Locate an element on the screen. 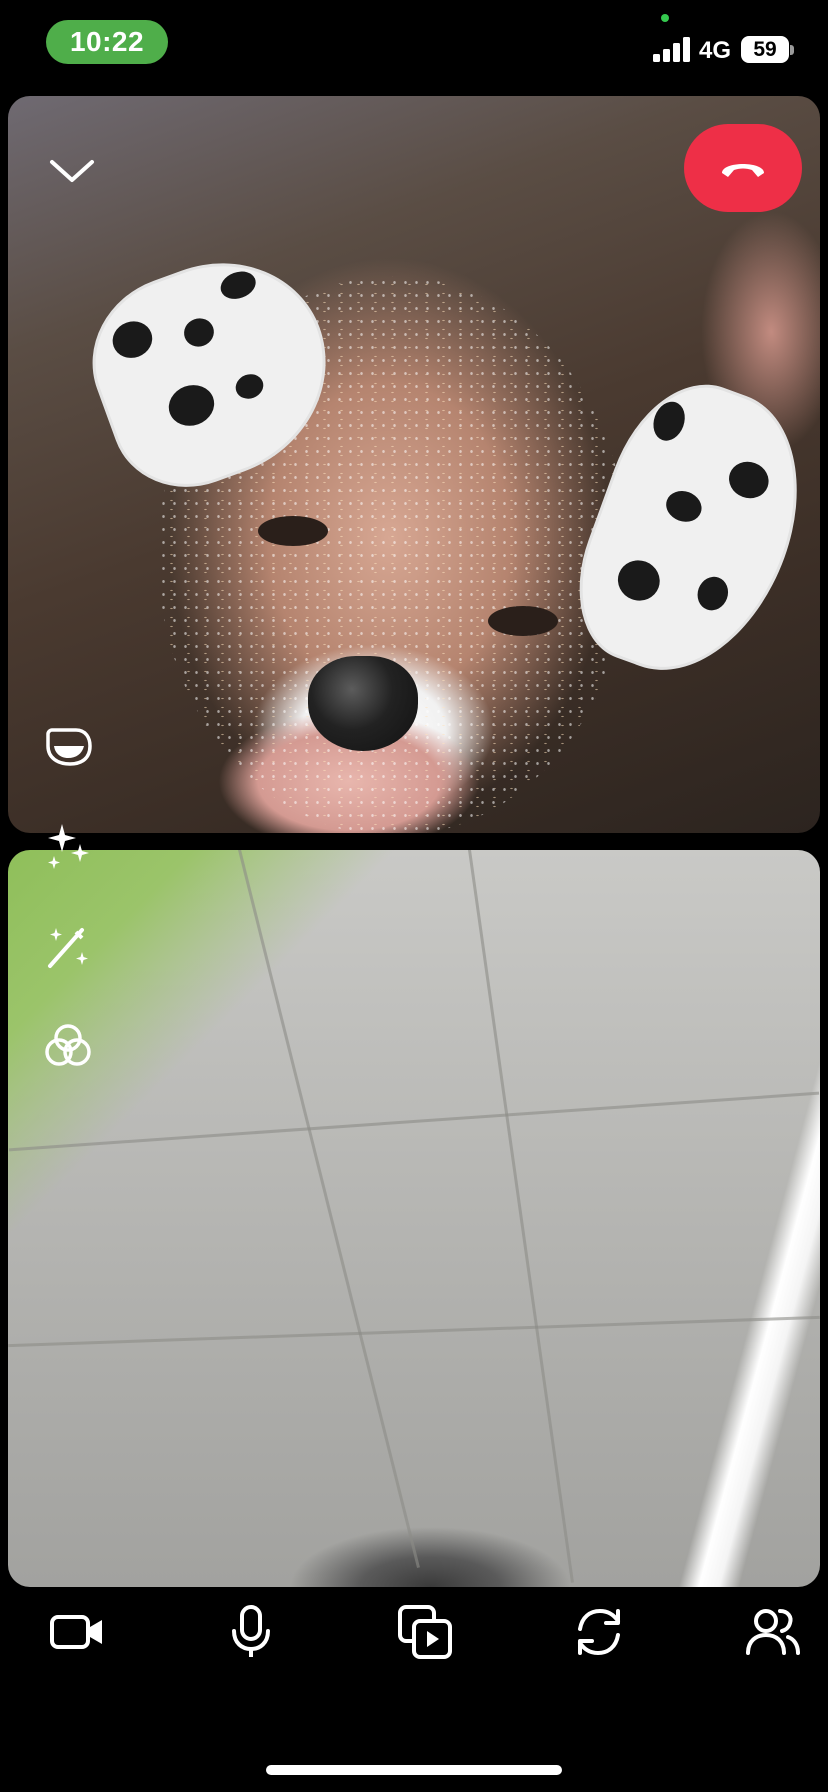 This screenshot has height=1792, width=828. end-call-button is located at coordinates (743, 168).